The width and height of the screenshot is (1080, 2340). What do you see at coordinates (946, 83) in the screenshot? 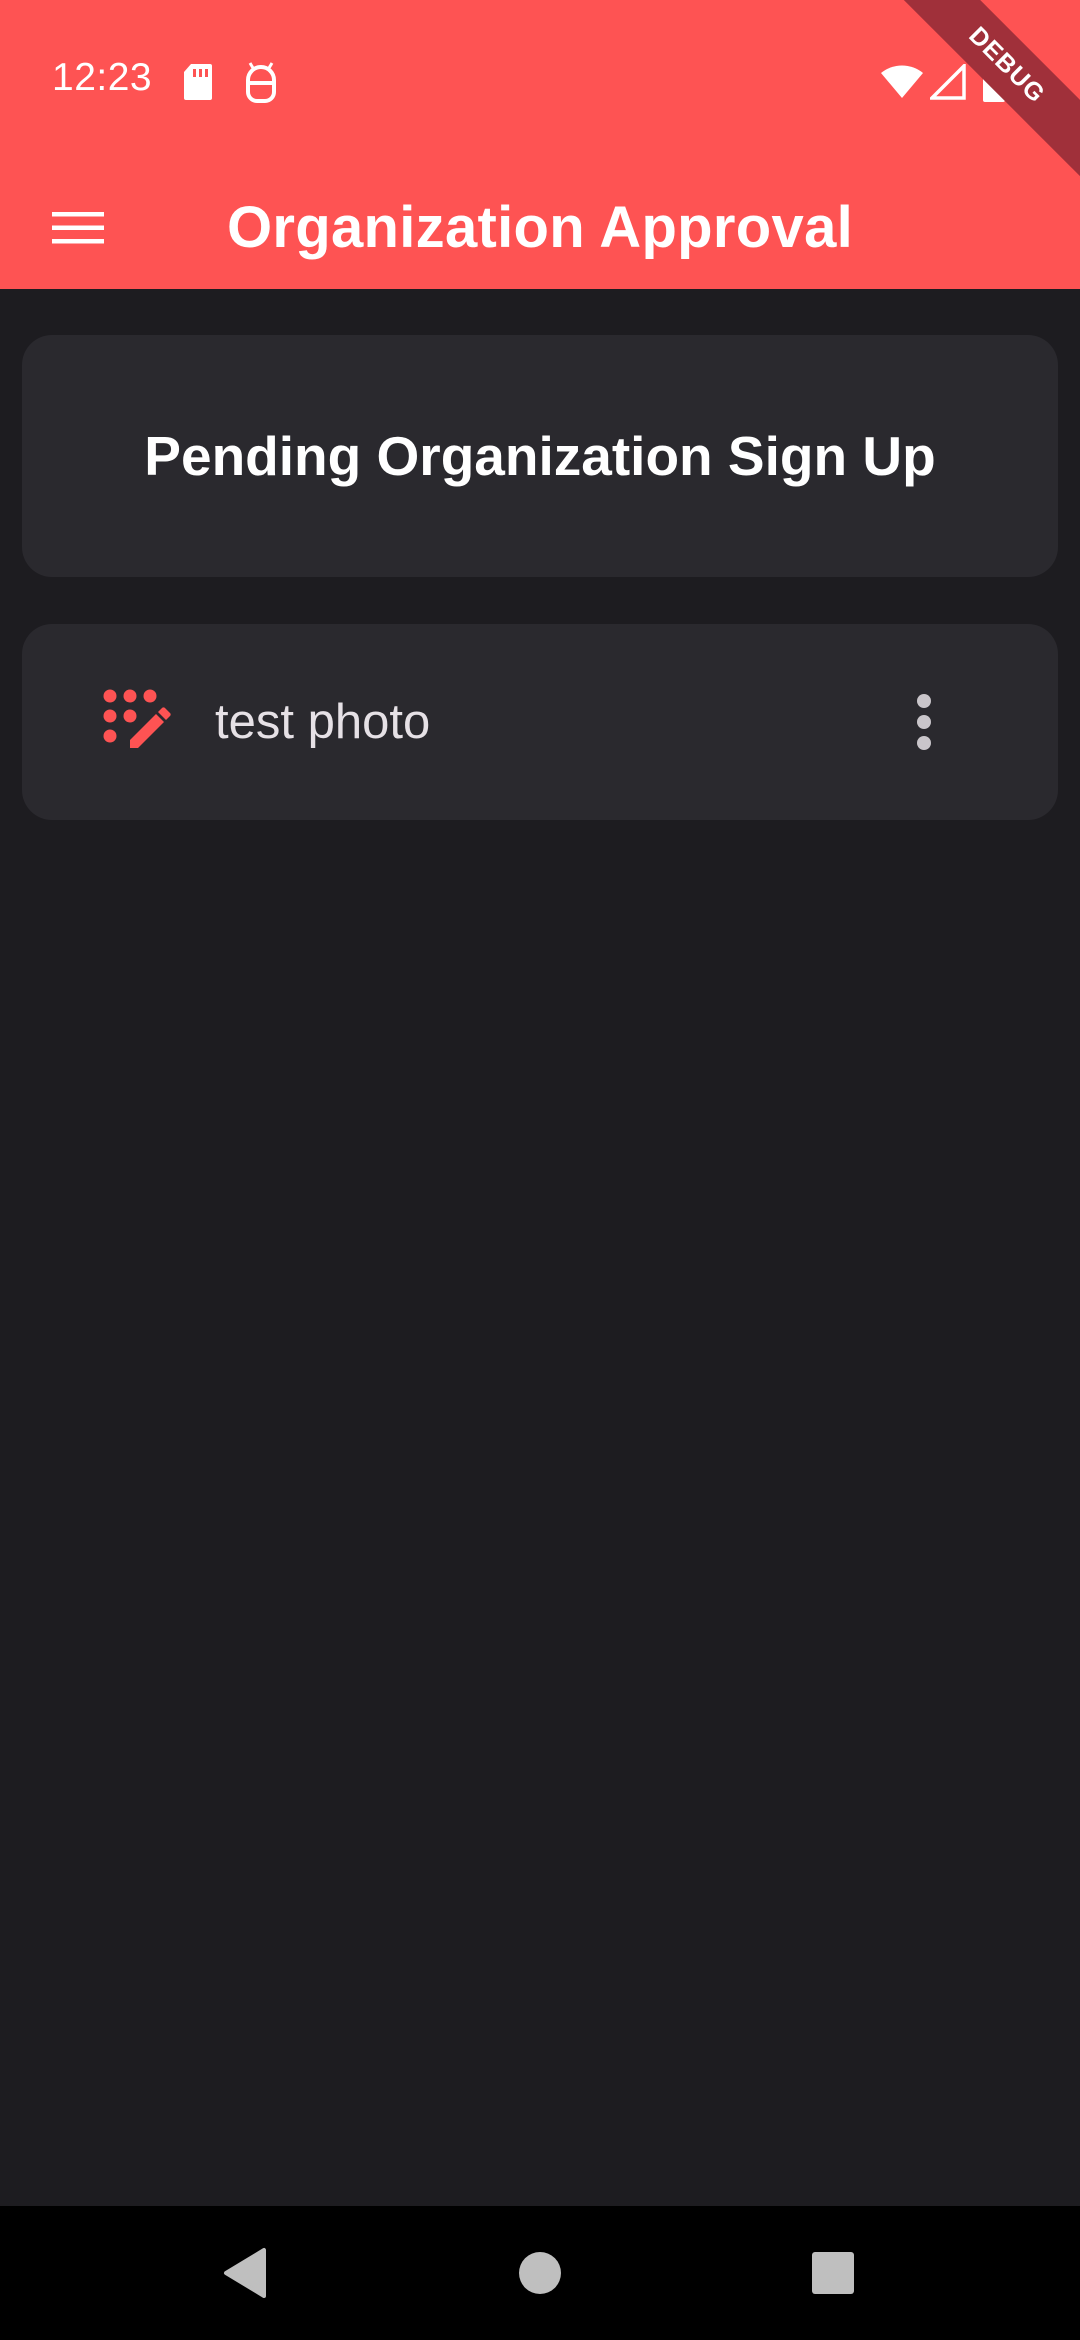
I see `cell-signal-icon` at bounding box center [946, 83].